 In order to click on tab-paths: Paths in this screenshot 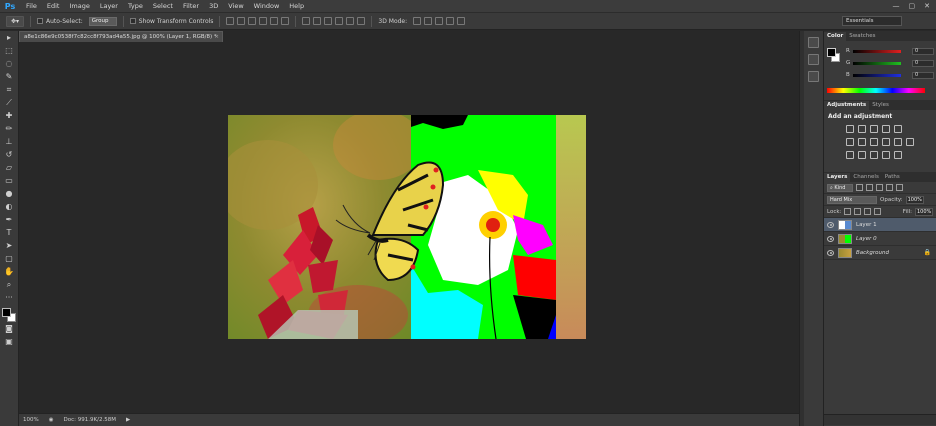, I will do `click(892, 177)`.